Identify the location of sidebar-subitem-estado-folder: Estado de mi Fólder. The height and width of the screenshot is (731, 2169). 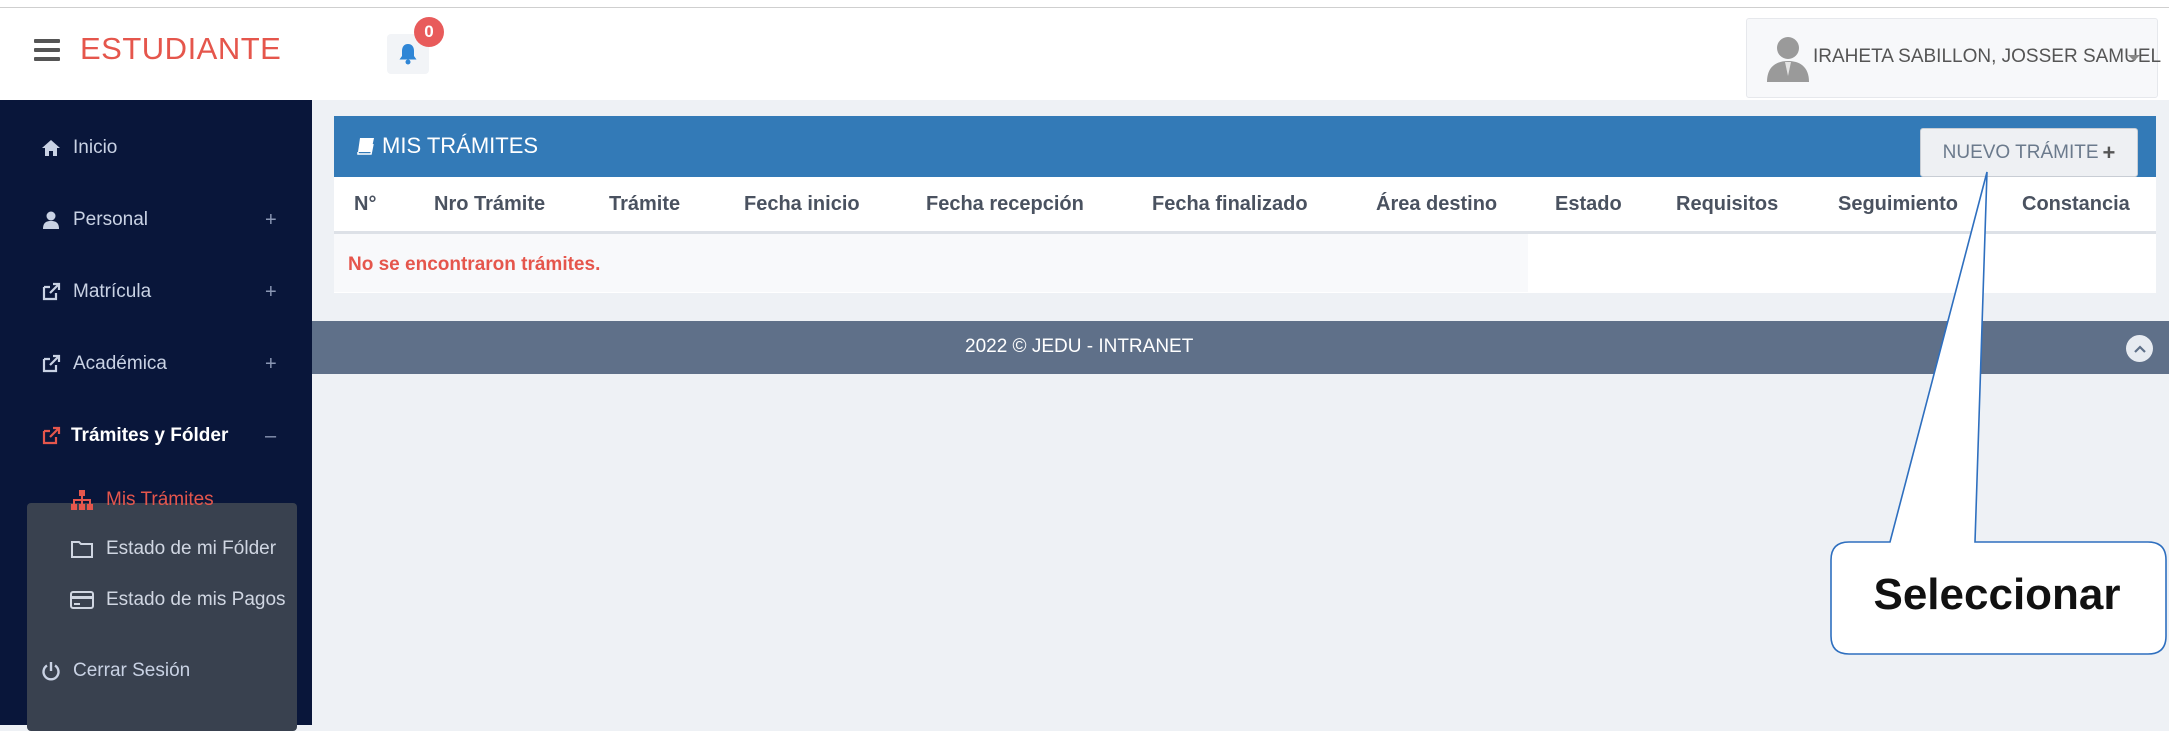
(156, 549).